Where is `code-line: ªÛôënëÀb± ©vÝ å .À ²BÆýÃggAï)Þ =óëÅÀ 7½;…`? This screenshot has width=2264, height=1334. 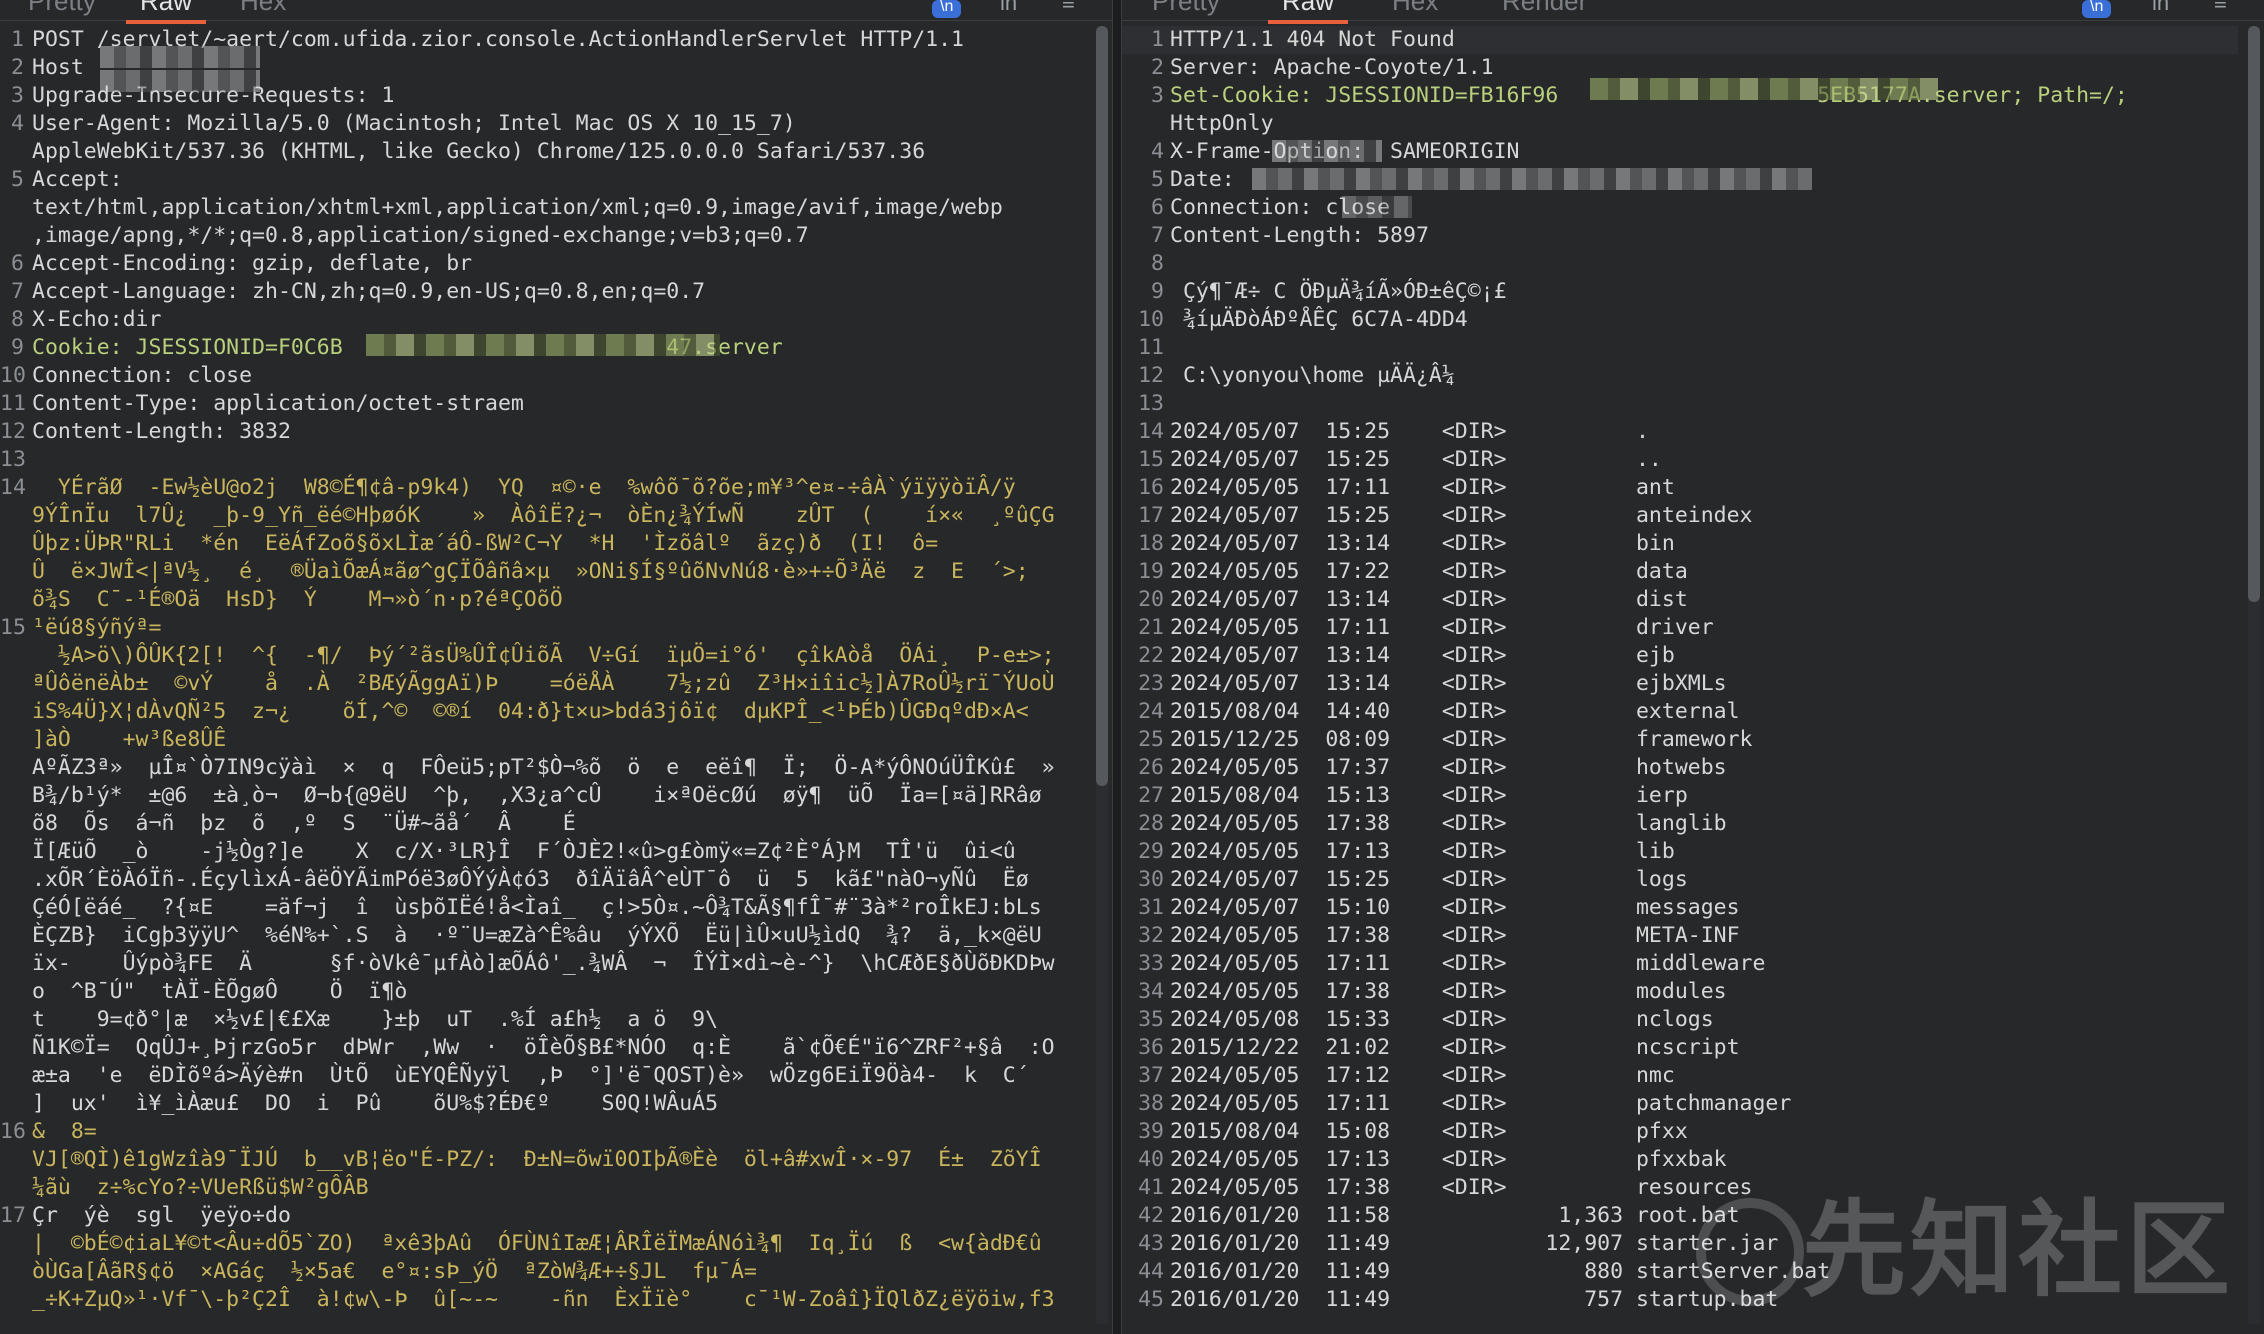
code-line: ªÛôënëÀb± ©vÝ å .À ²BÆýÃggAï)Þ =óëÅÀ 7½;… is located at coordinates (543, 684).